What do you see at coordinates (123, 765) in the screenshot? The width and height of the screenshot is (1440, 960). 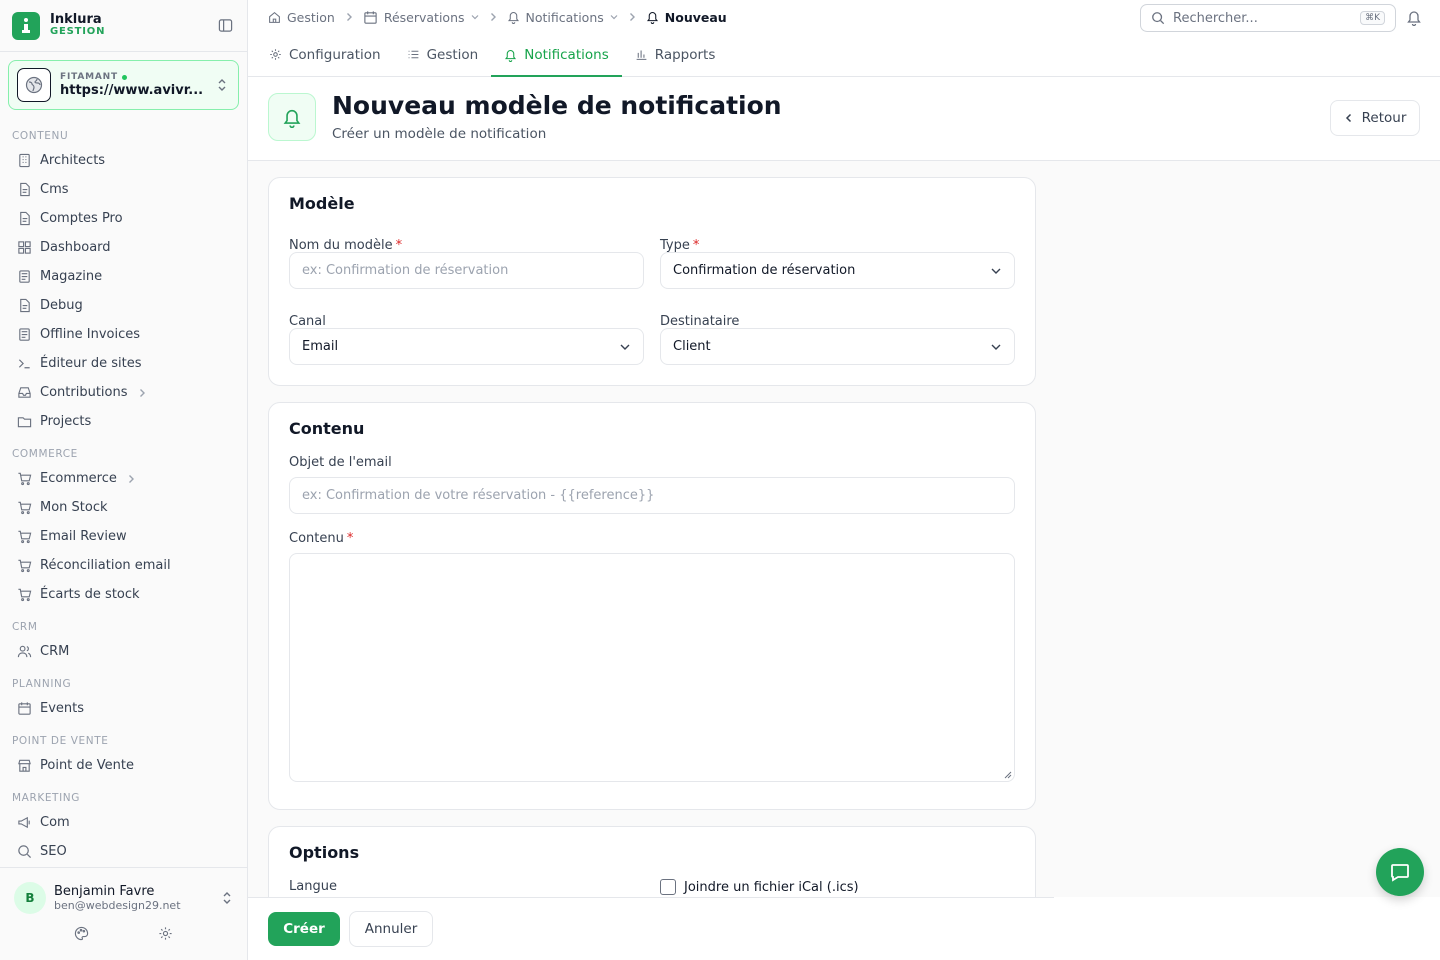 I see `sidebar-item-point-de-vente: Point de Vente` at bounding box center [123, 765].